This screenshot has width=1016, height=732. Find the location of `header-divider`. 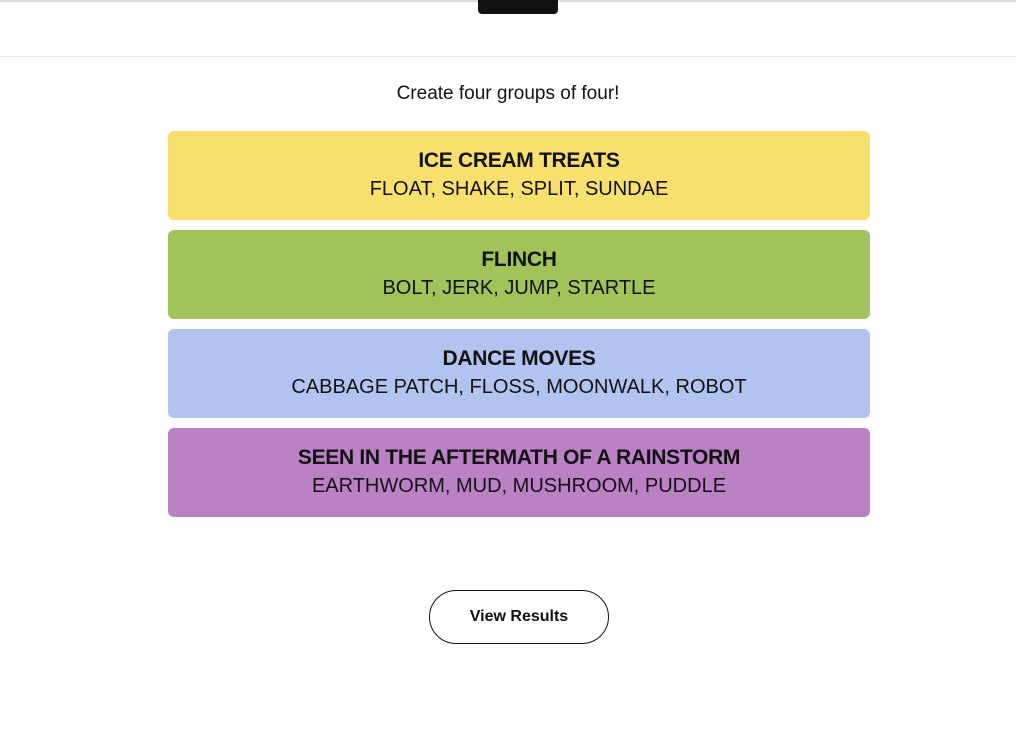

header-divider is located at coordinates (508, 56).